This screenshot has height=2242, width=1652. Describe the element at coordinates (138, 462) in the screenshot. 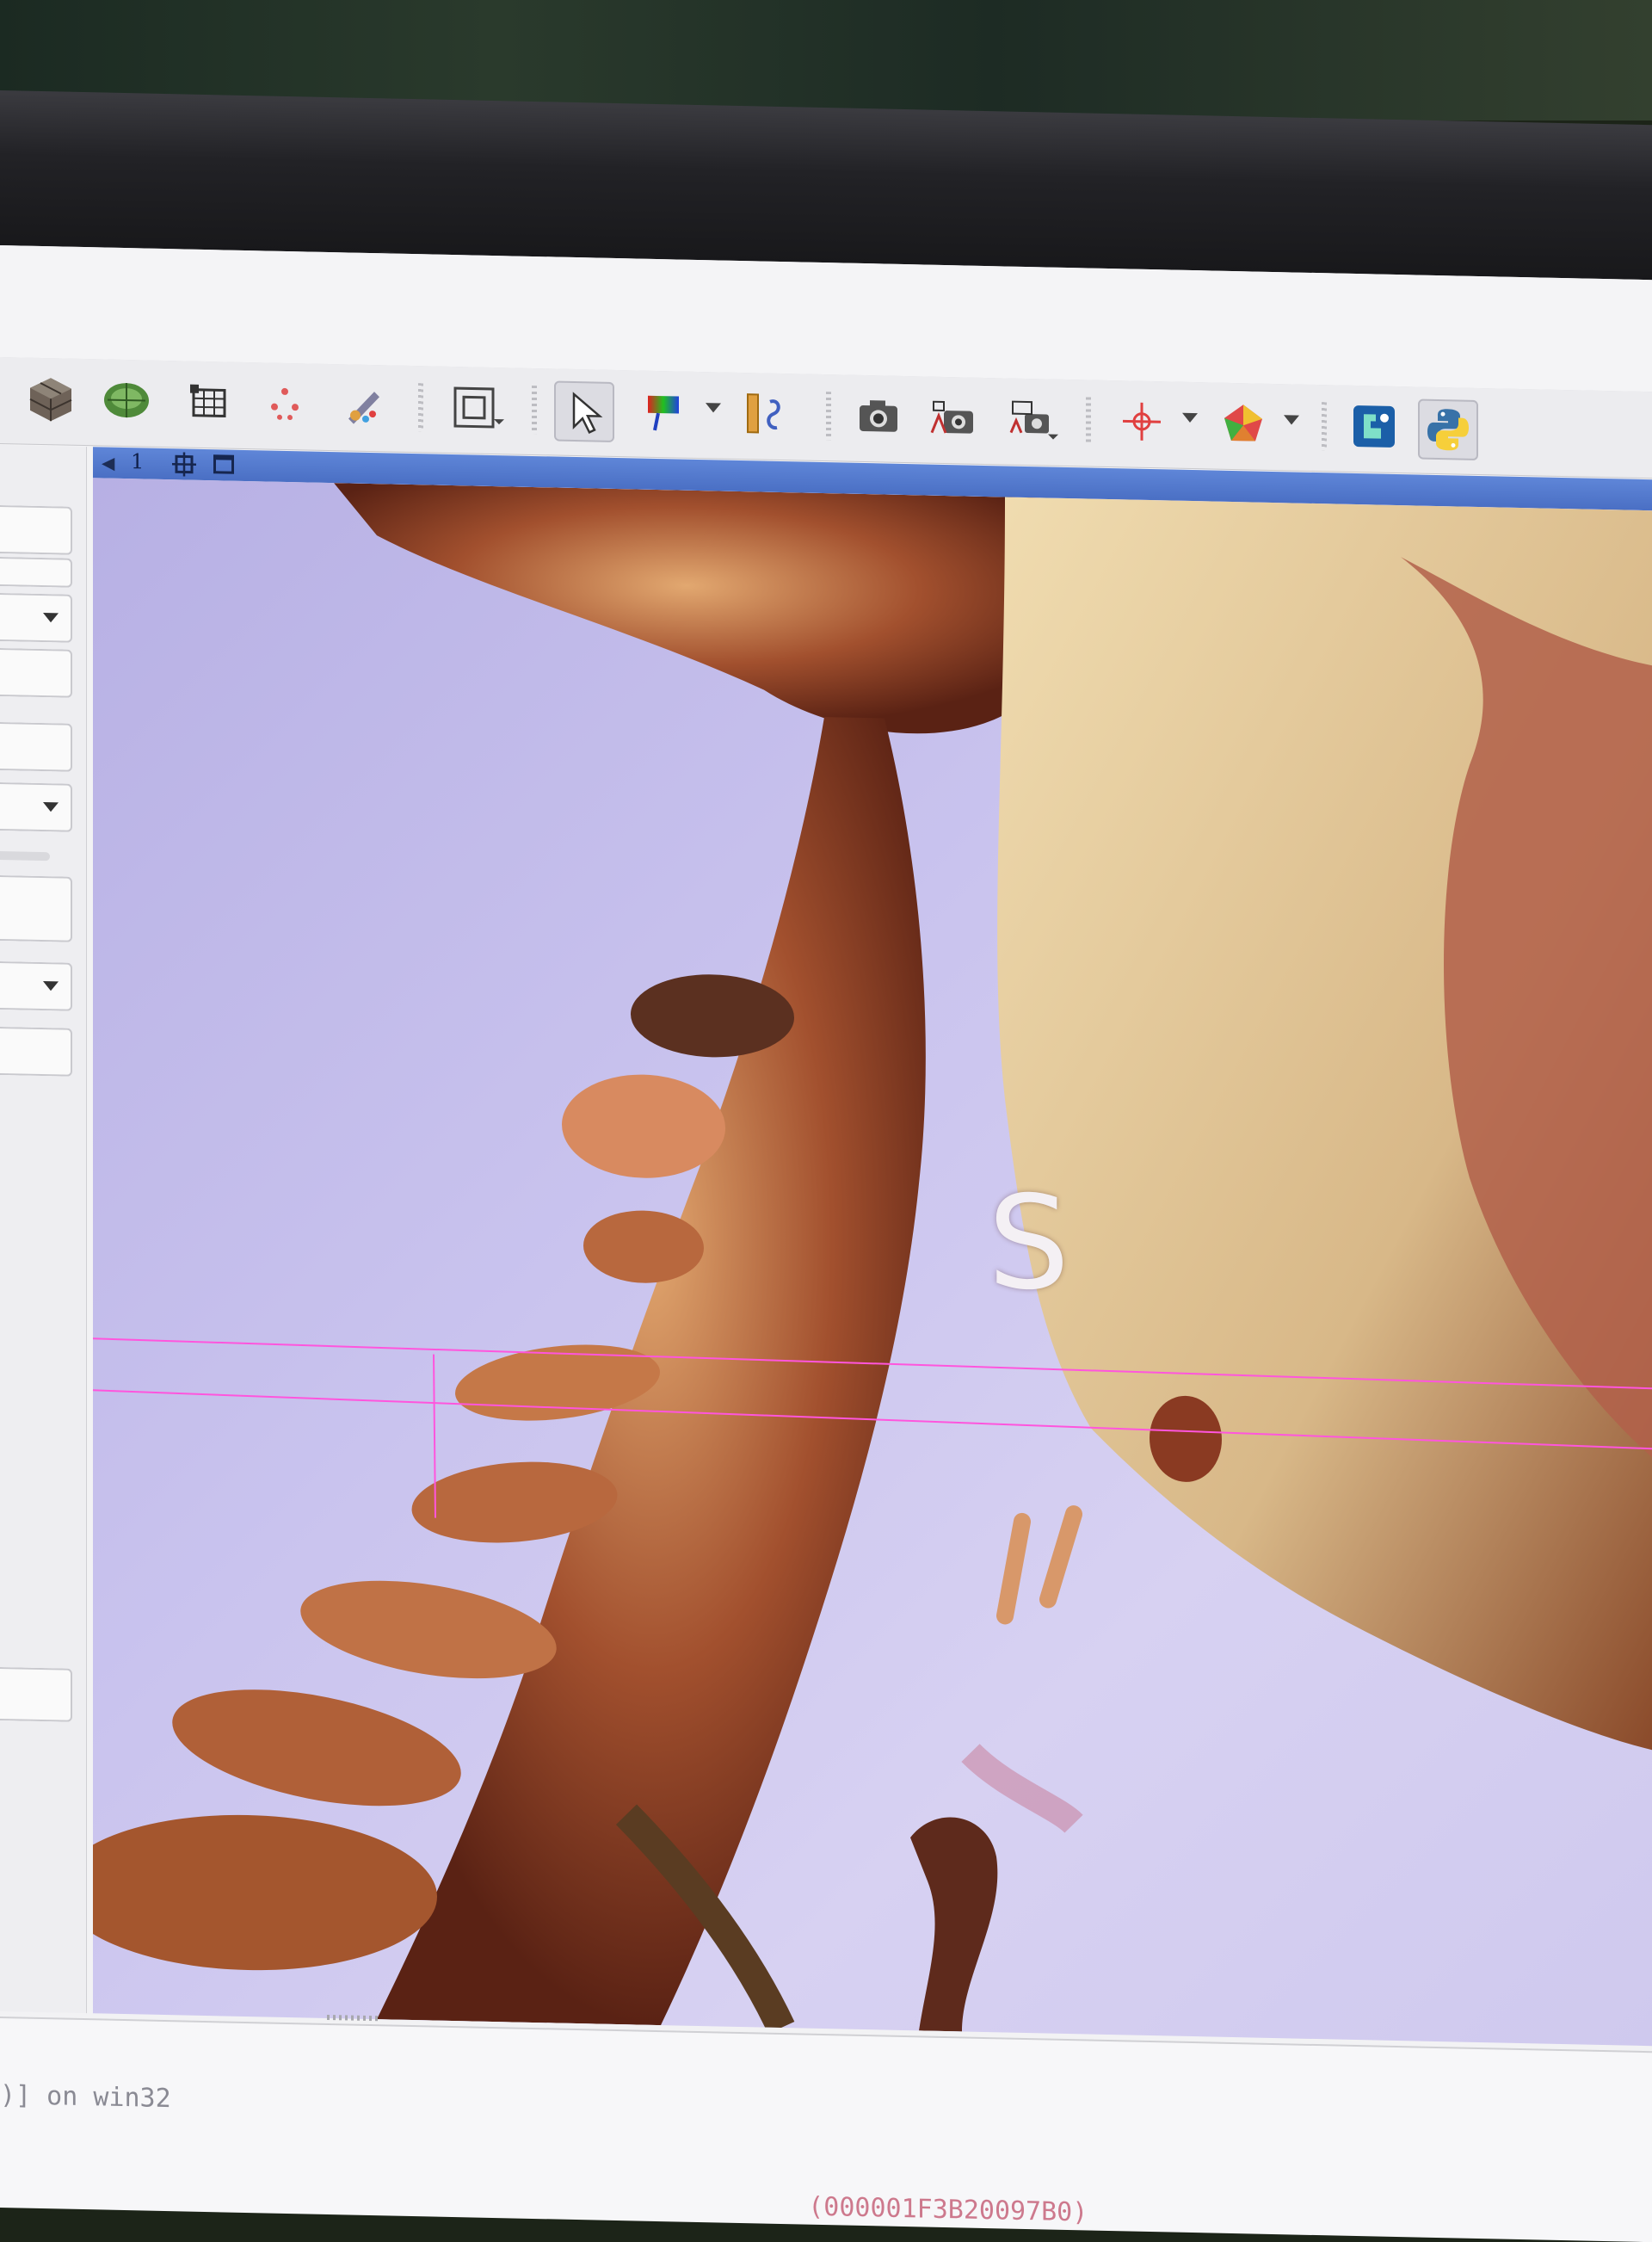

I see `view-number: 1` at that location.